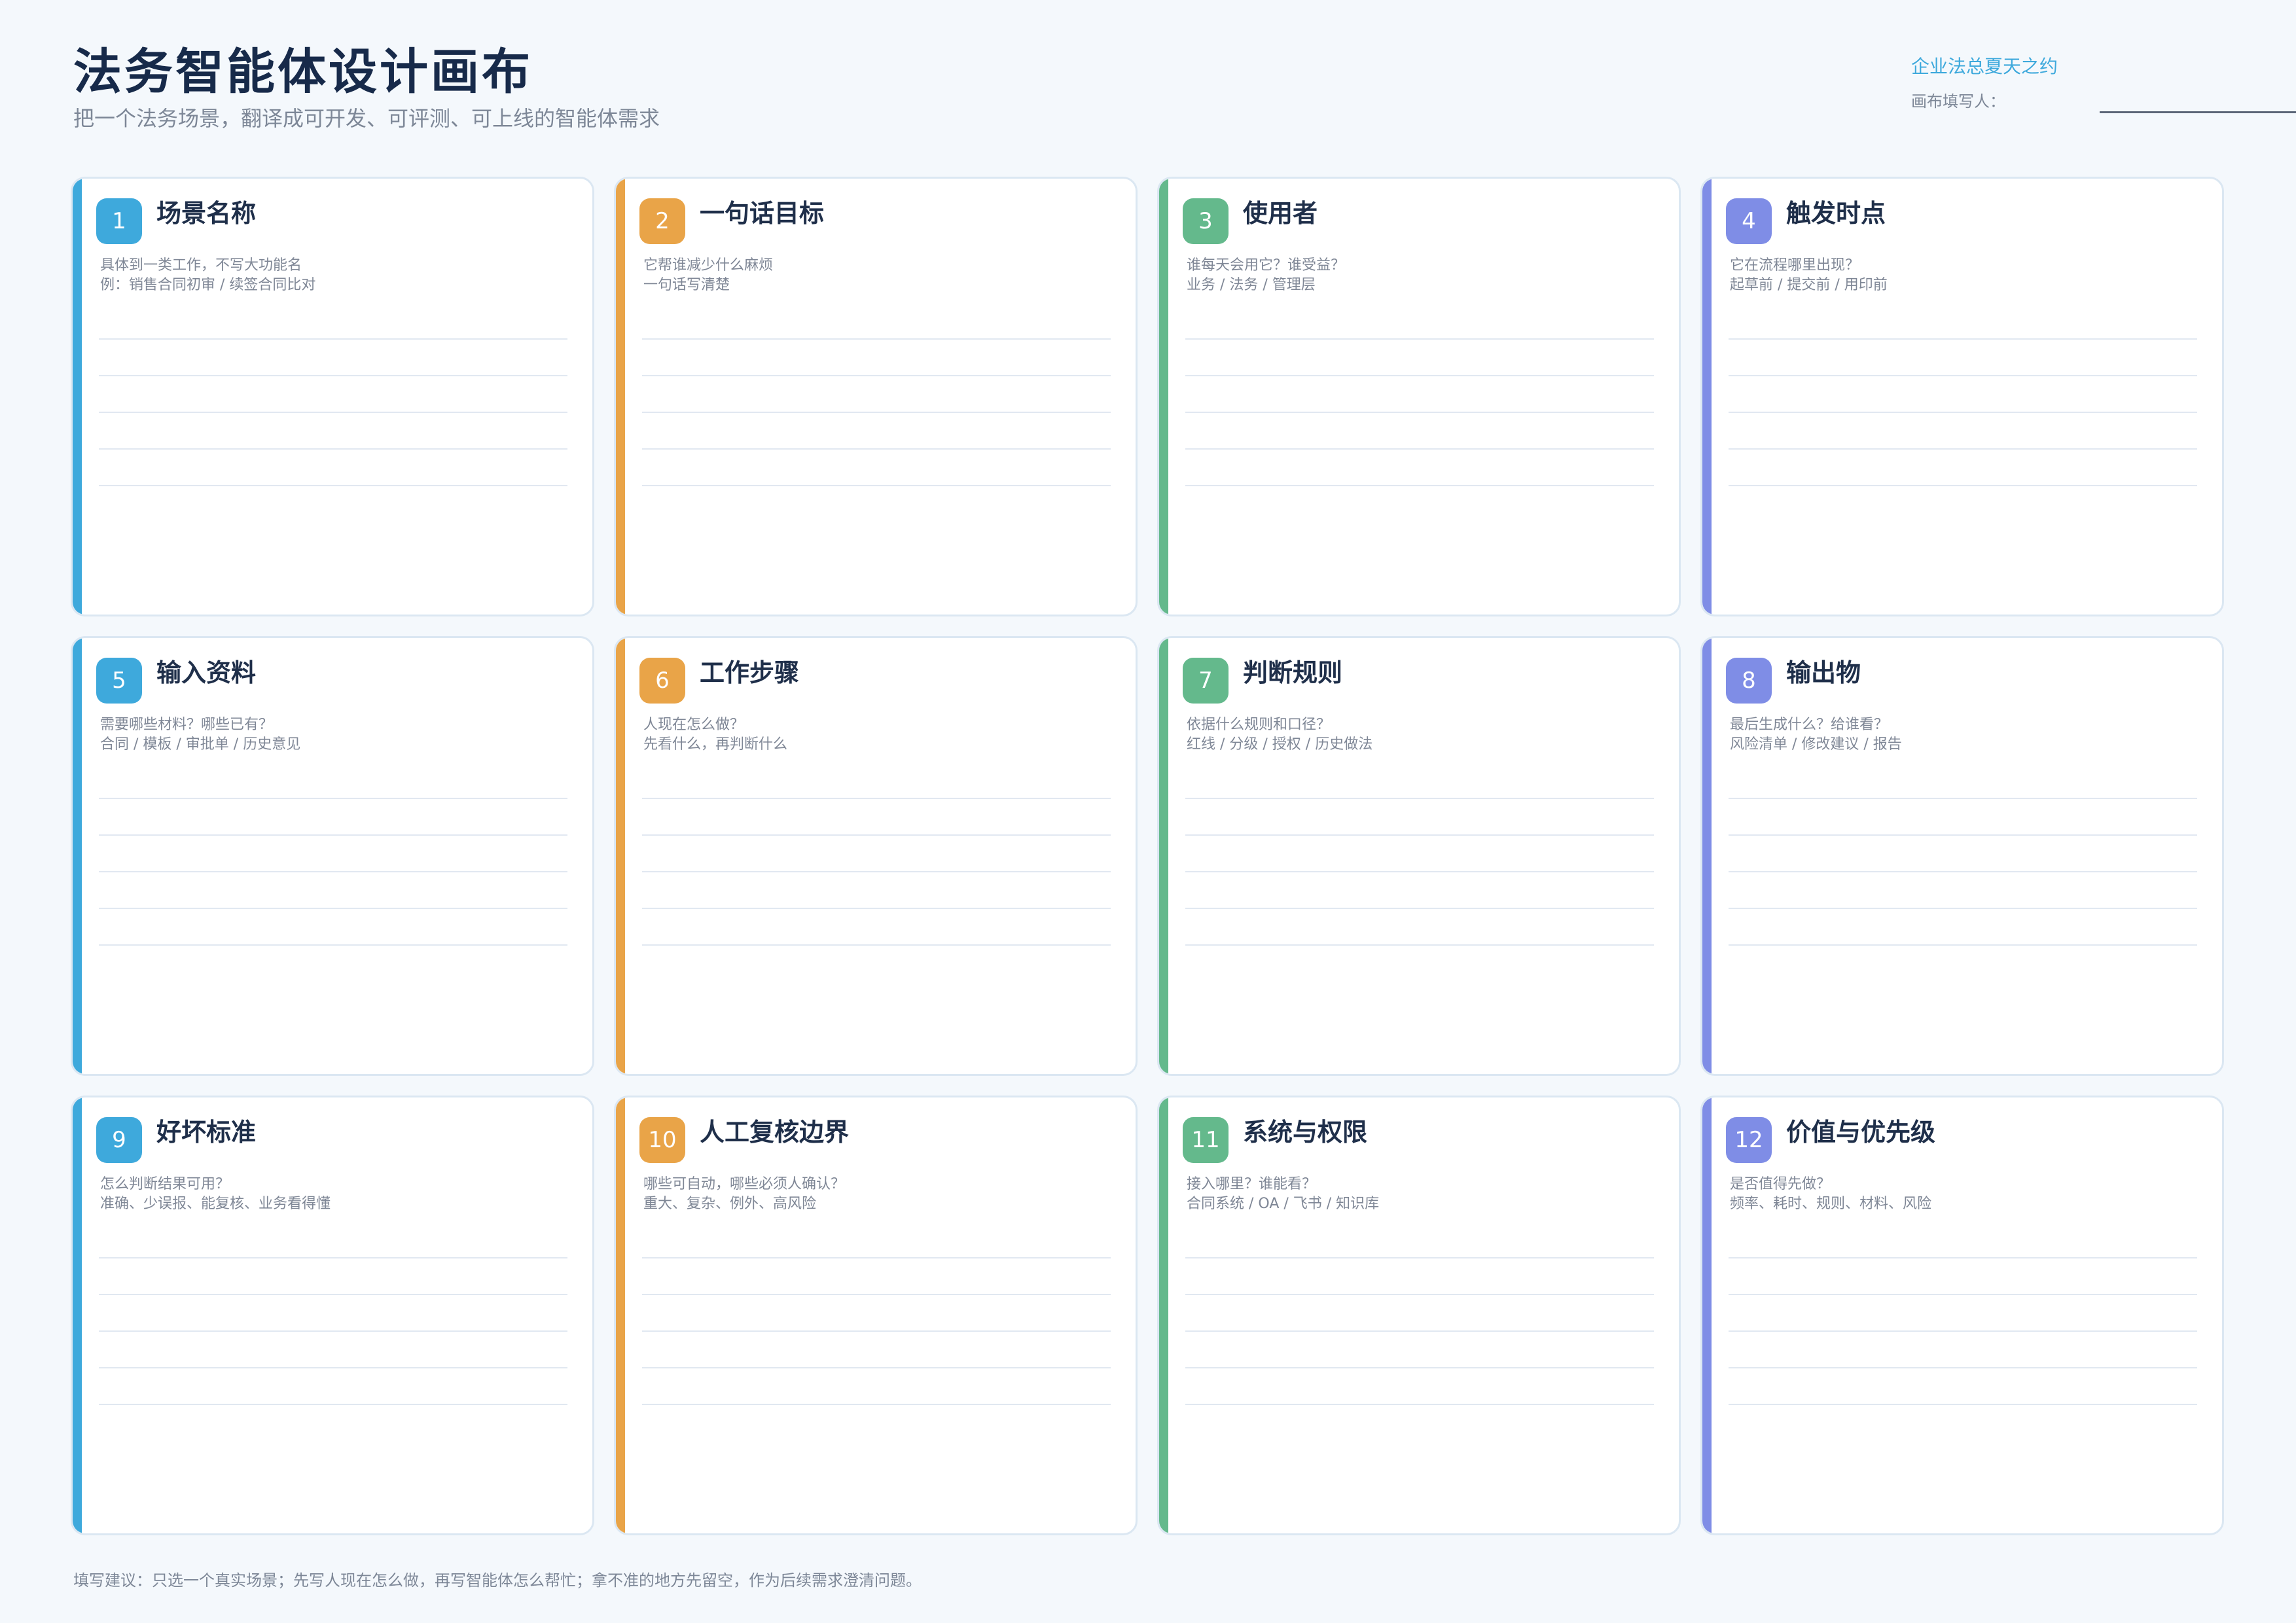  I want to click on filler-signature-line, so click(2198, 112).